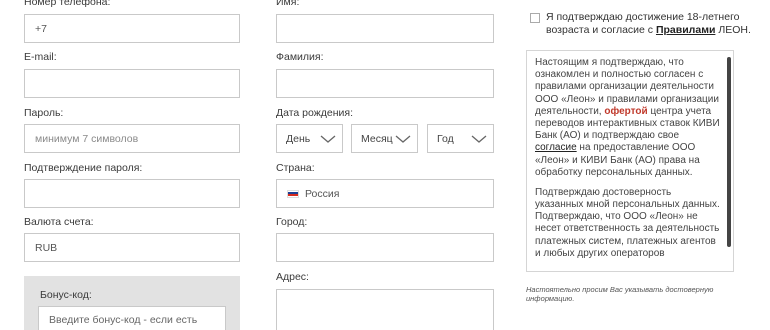  Describe the element at coordinates (445, 138) in the screenshot. I see `year-select-label: Год` at that location.